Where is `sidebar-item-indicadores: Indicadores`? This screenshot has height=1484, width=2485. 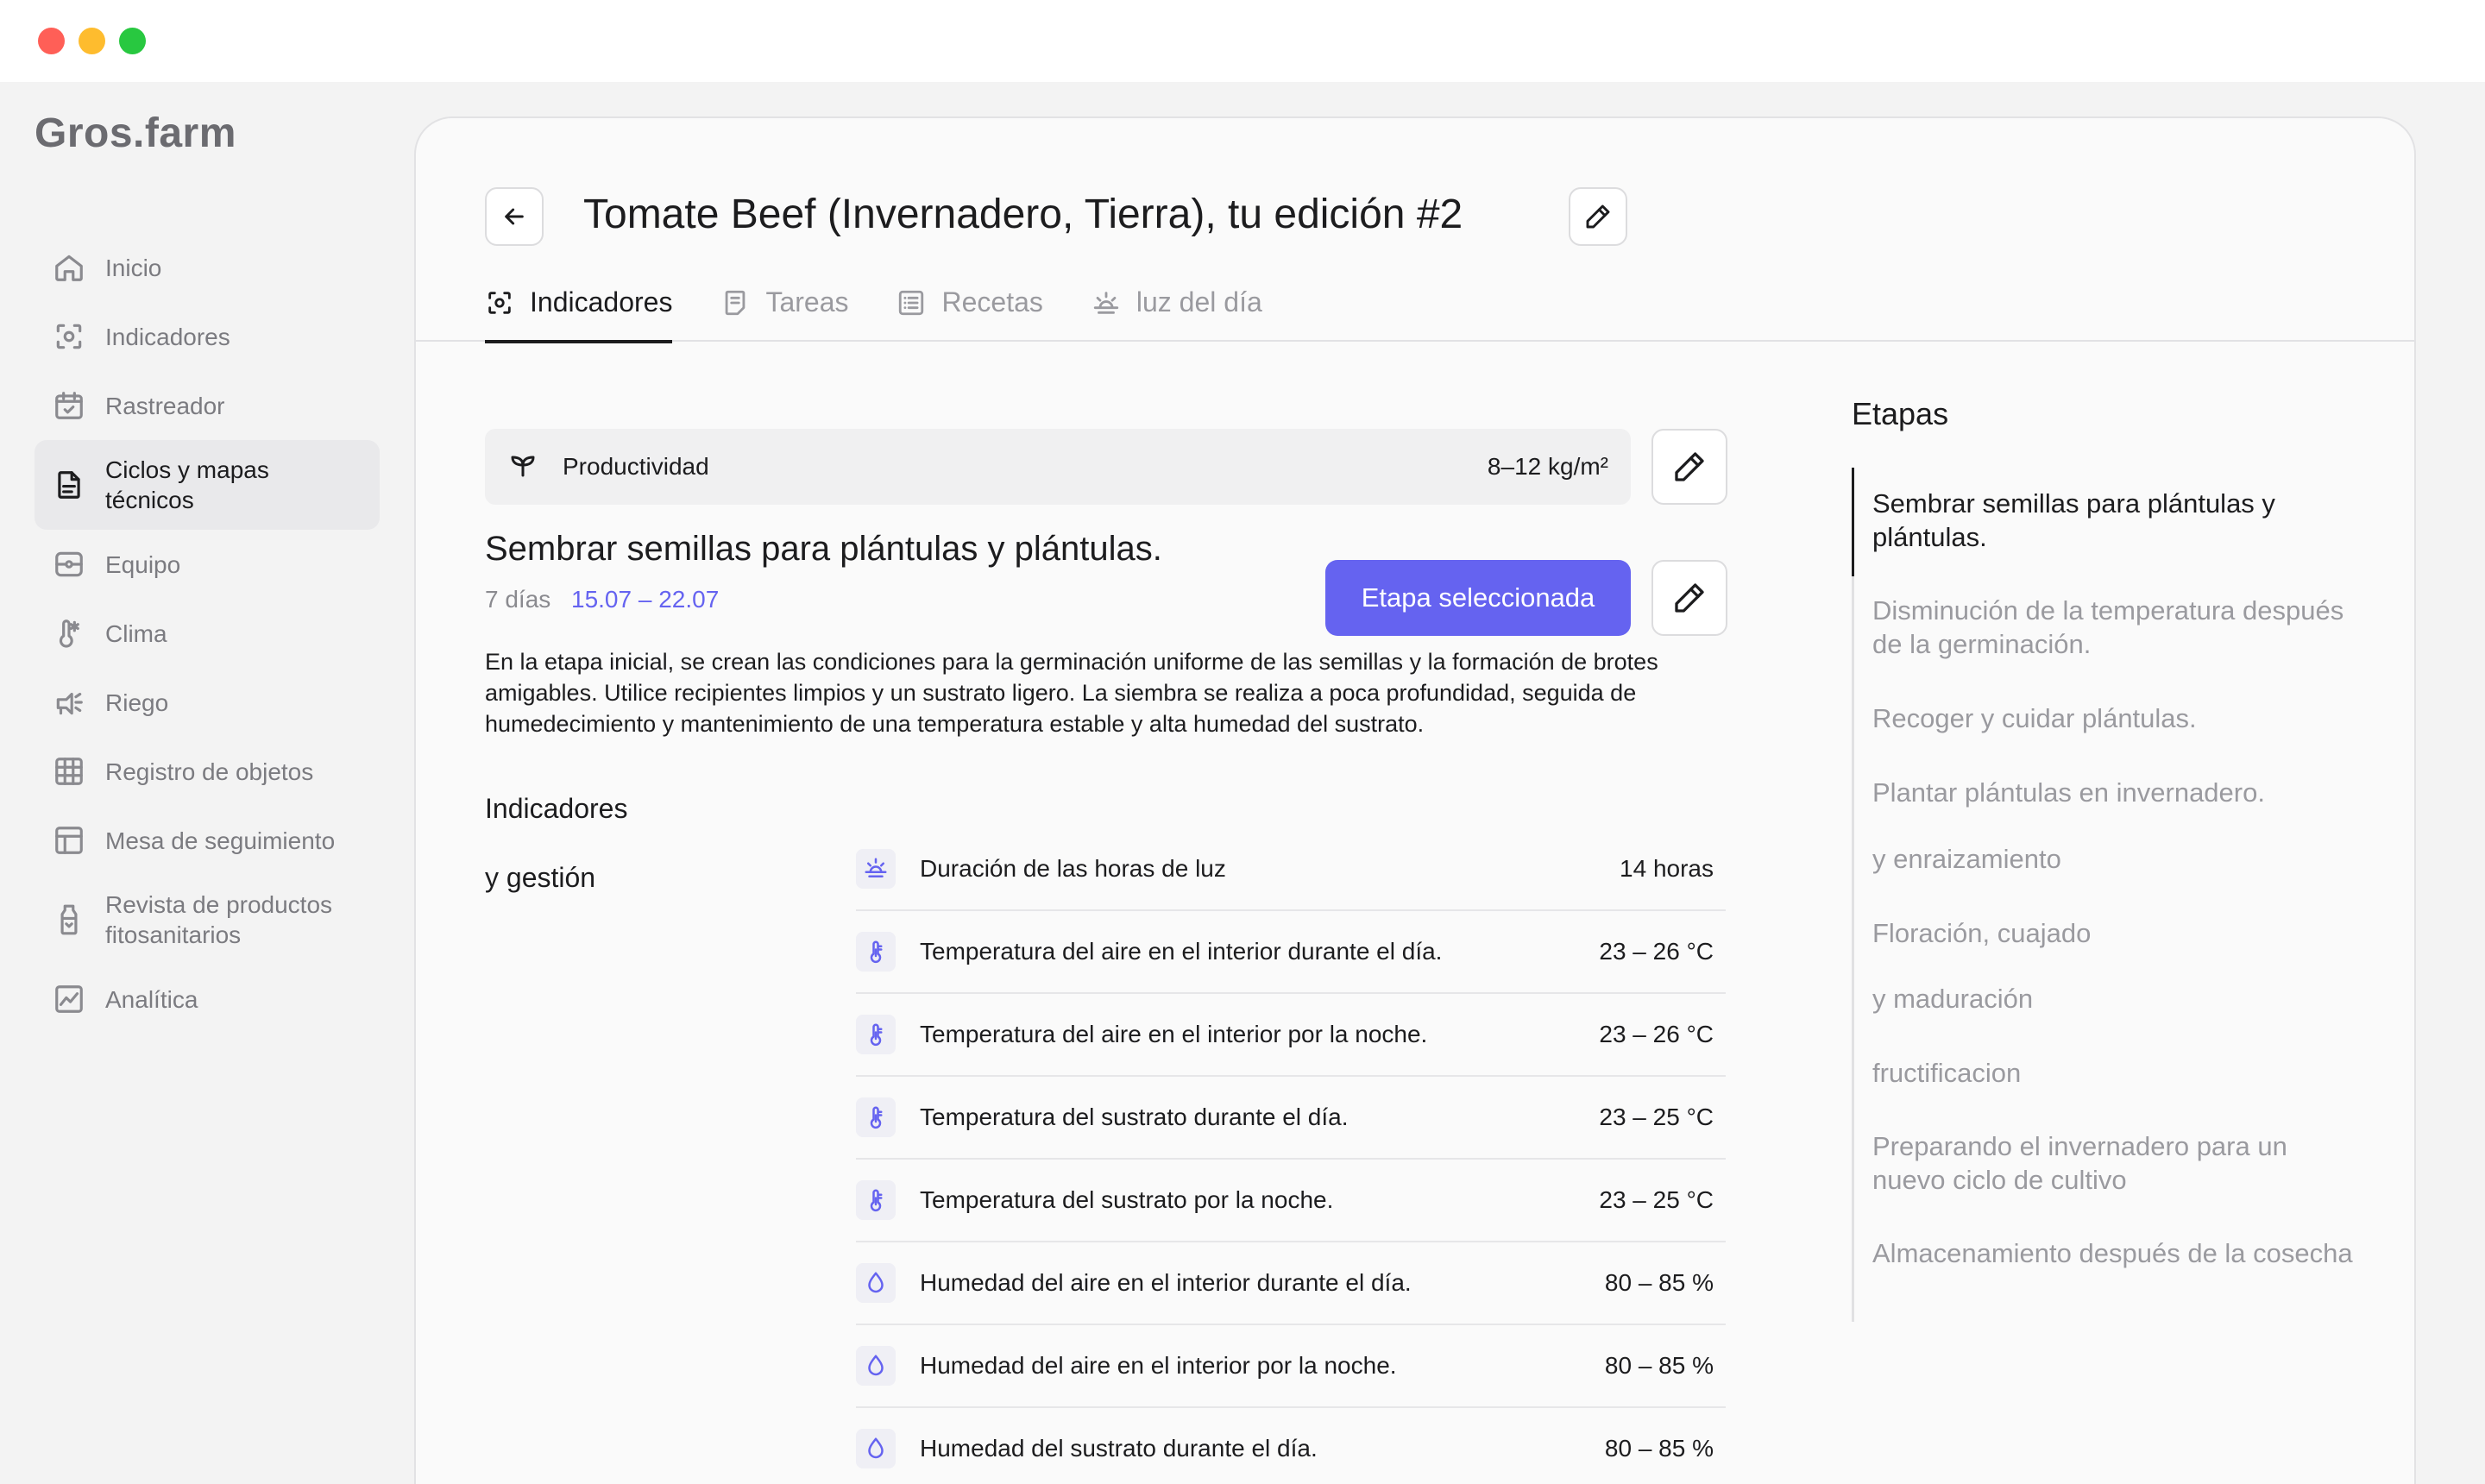 sidebar-item-indicadores: Indicadores is located at coordinates (208, 336).